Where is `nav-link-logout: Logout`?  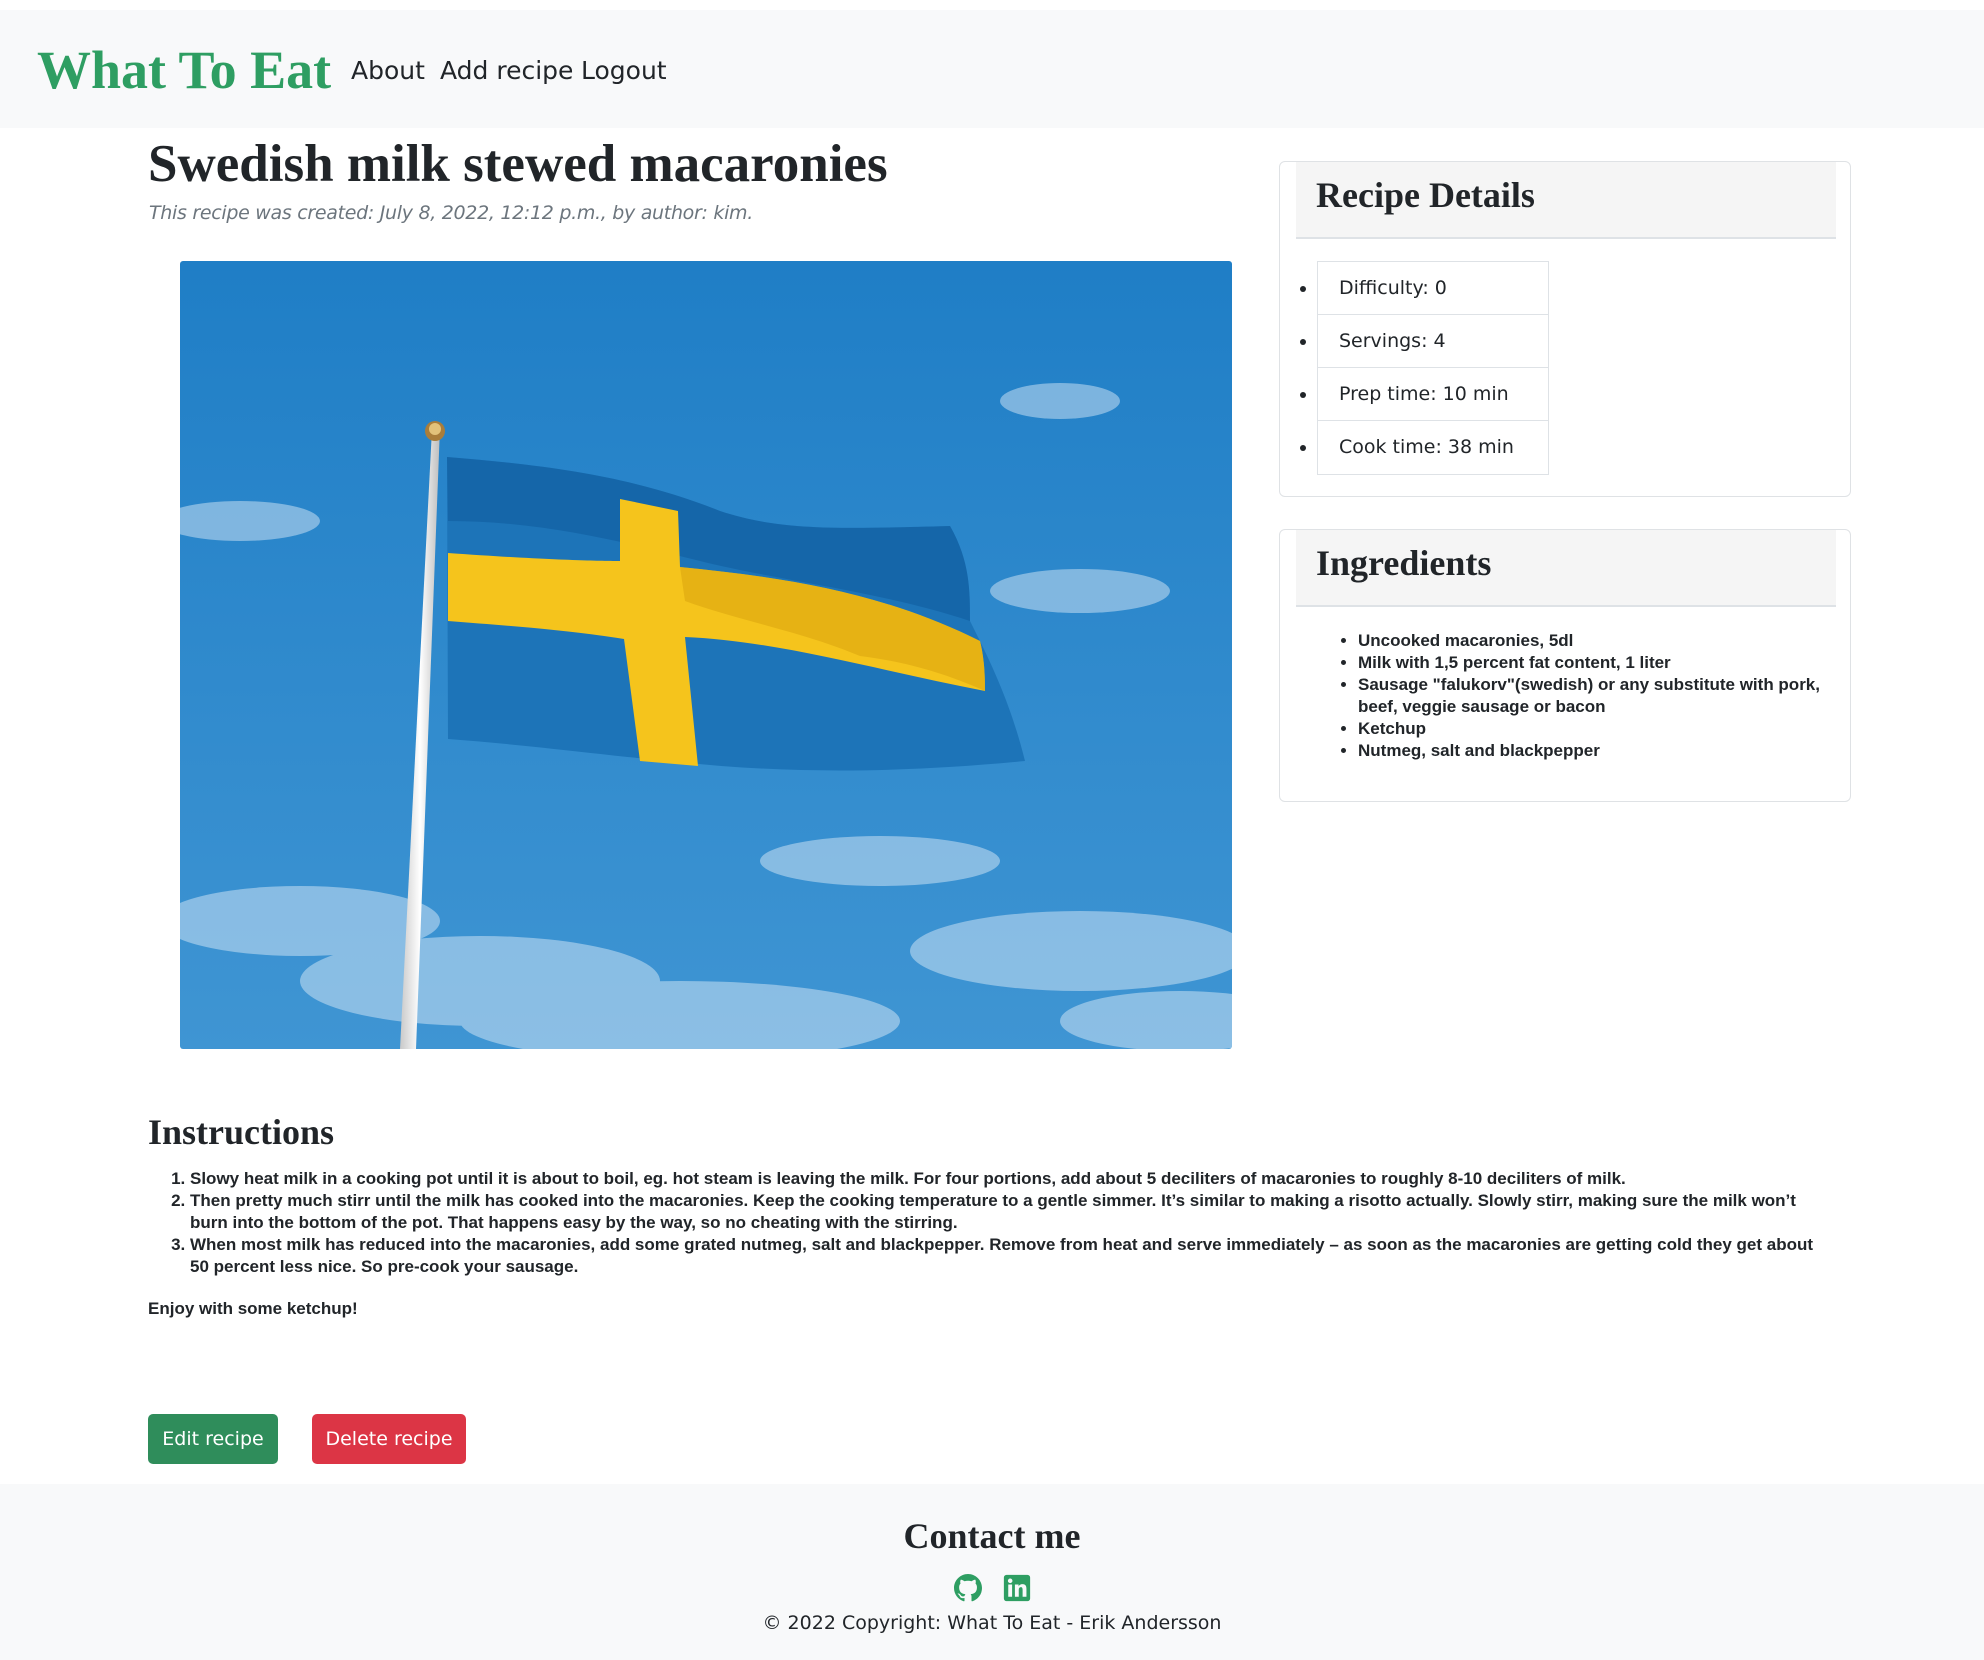 nav-link-logout: Logout is located at coordinates (624, 71).